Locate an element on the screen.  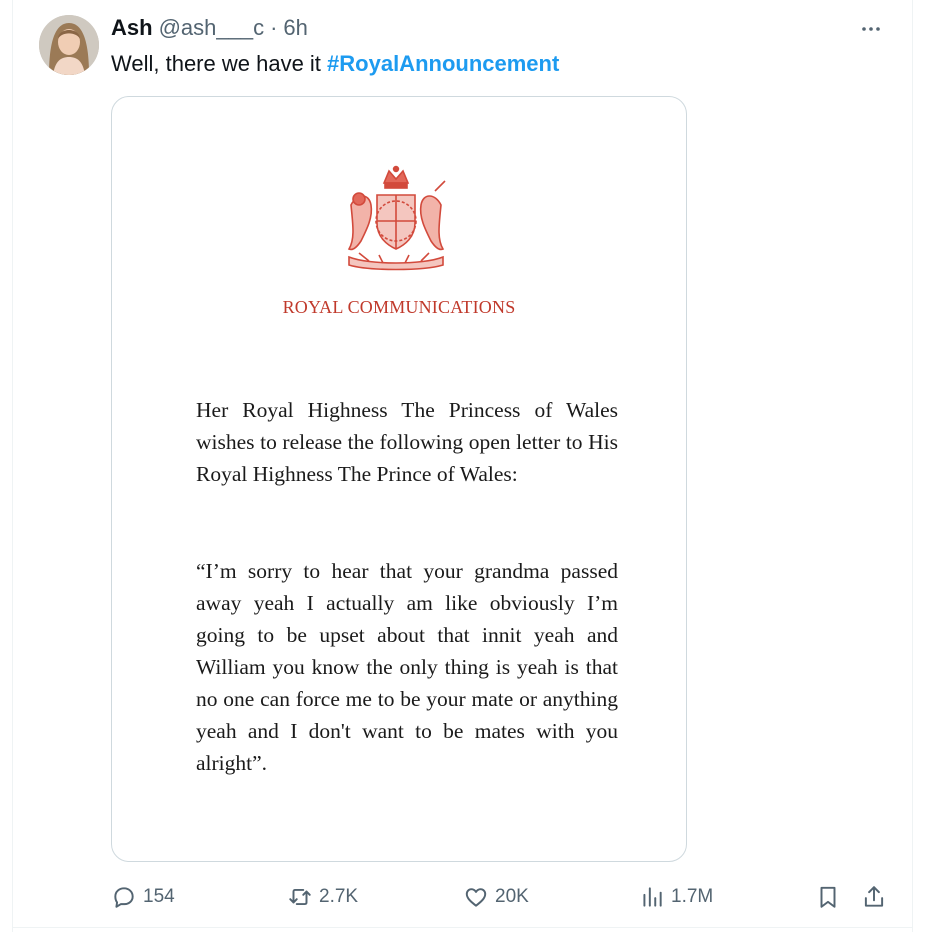
repost-count: 2.7K is located at coordinates (339, 896).